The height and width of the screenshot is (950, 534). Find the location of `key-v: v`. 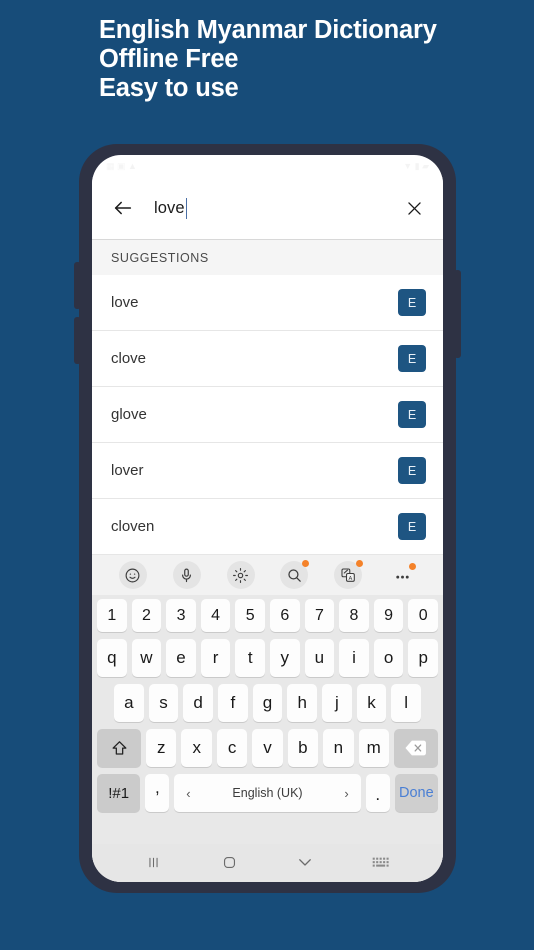

key-v: v is located at coordinates (267, 748).